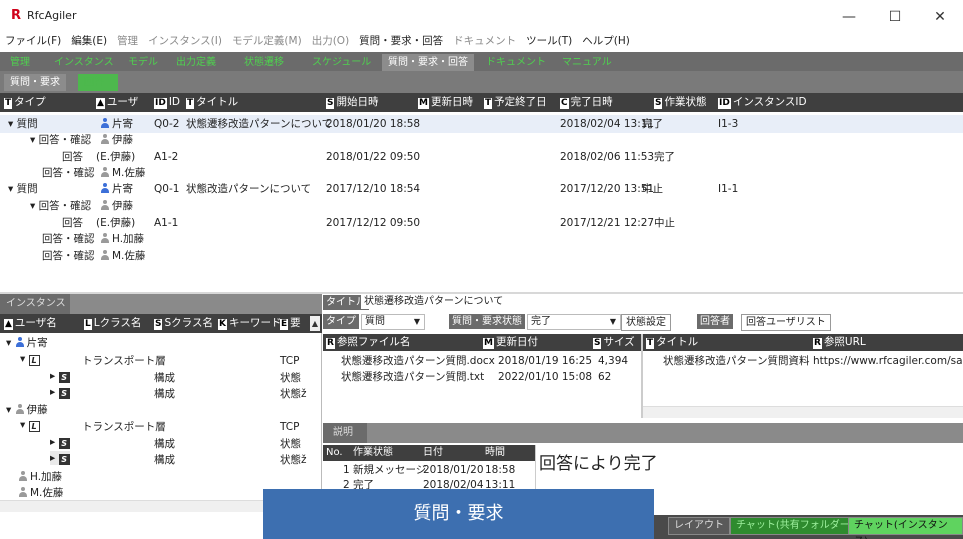 The width and height of the screenshot is (963, 539). I want to click on status-label: 質問・要求状態, so click(487, 321).